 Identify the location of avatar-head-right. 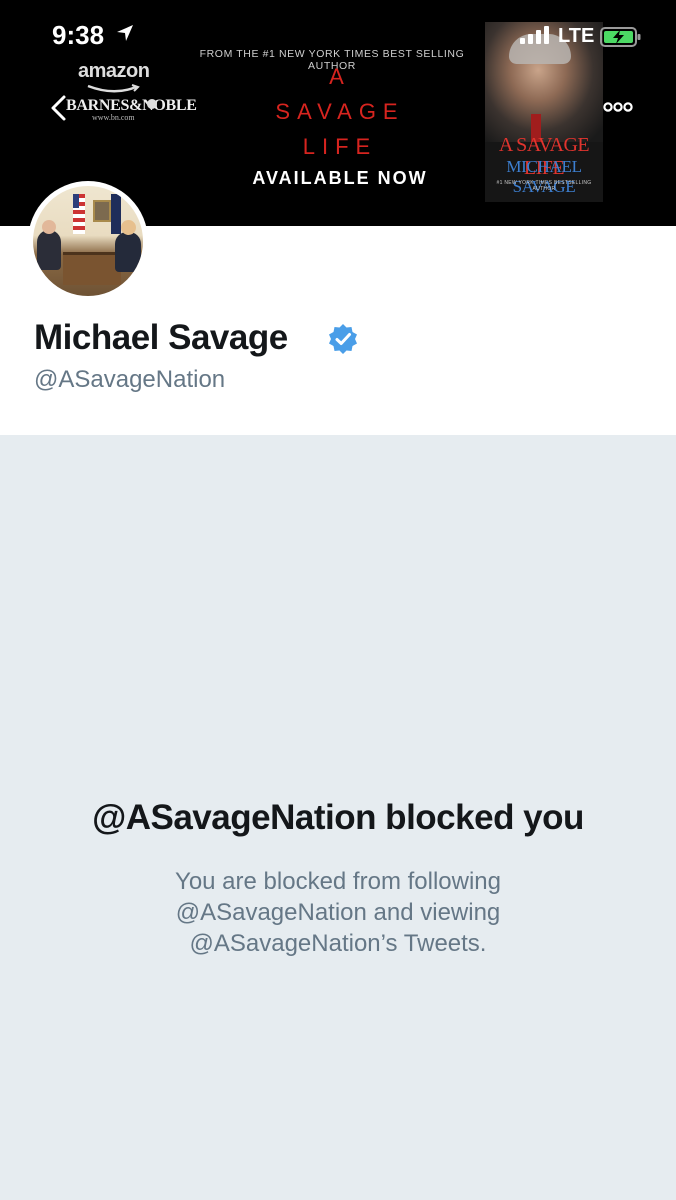
(128, 227).